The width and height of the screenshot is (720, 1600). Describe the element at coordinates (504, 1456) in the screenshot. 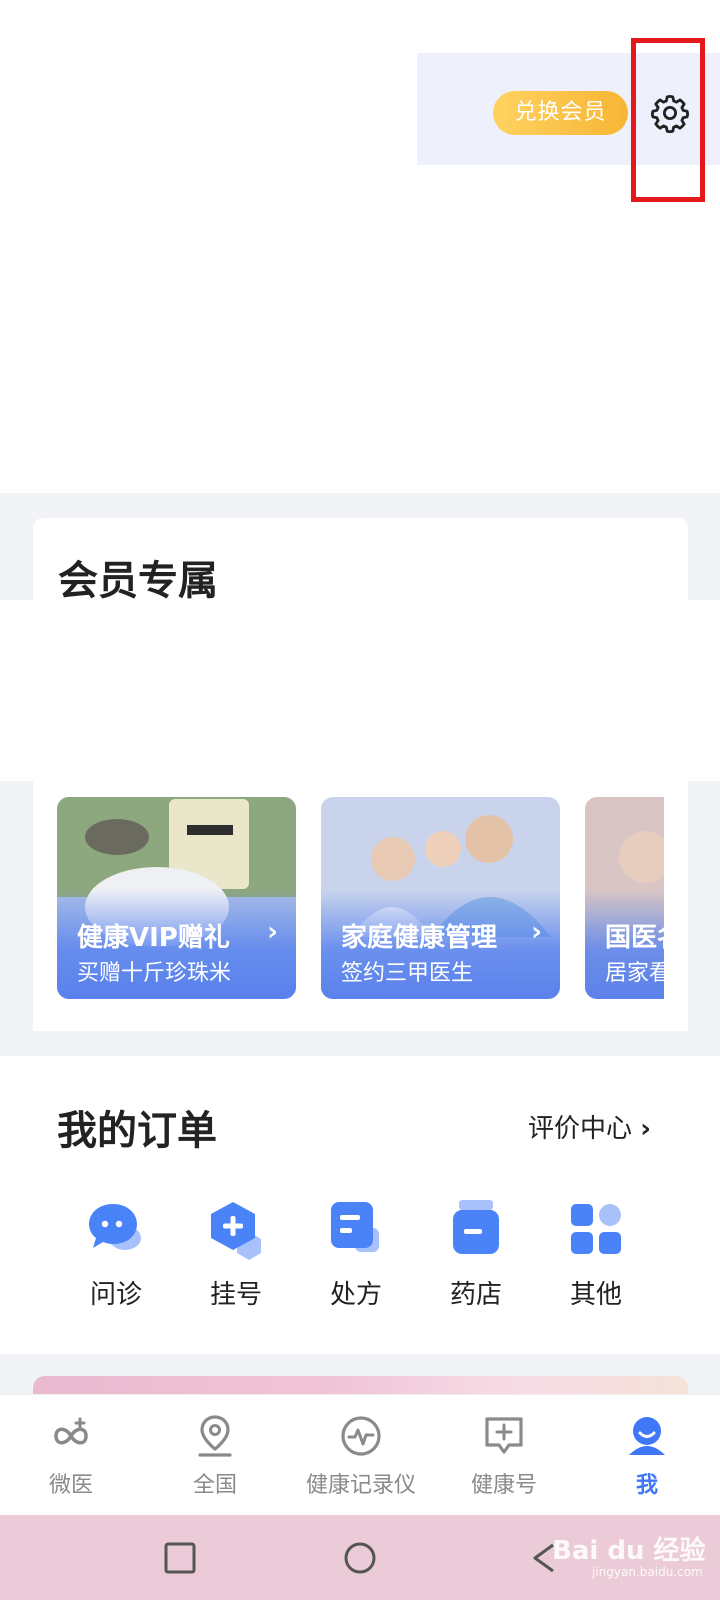

I see `nav-item-health-account: 健康号` at that location.